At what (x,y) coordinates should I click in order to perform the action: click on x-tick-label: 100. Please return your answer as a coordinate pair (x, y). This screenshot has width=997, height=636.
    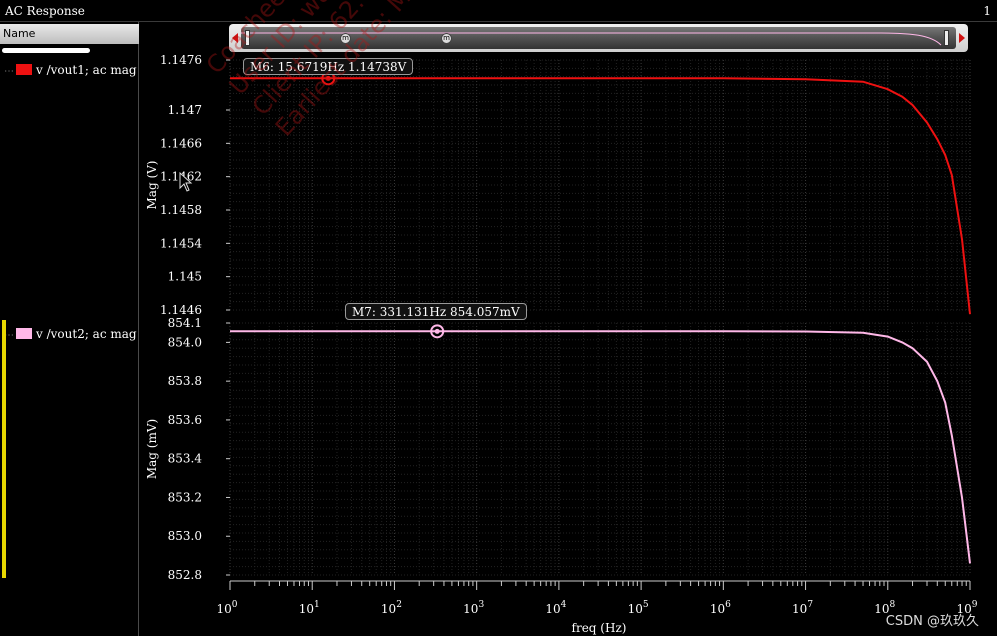
    Looking at the image, I should click on (226, 608).